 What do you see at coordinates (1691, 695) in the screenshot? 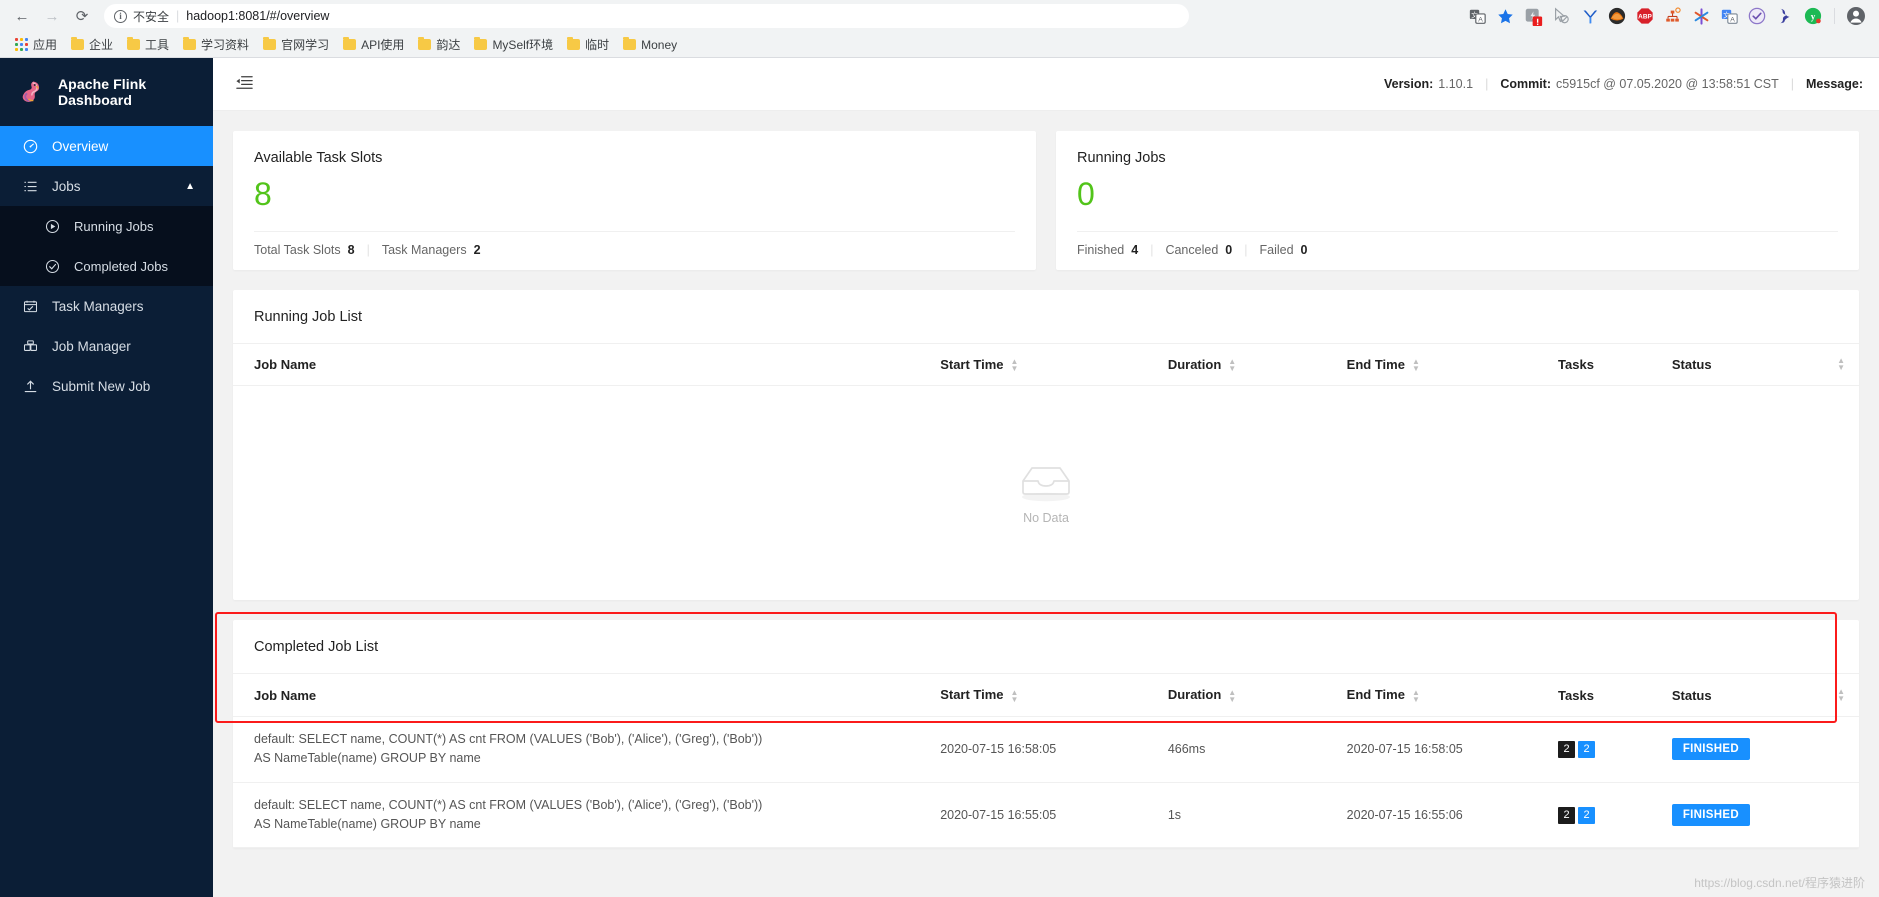
I see `col-label: Status` at bounding box center [1691, 695].